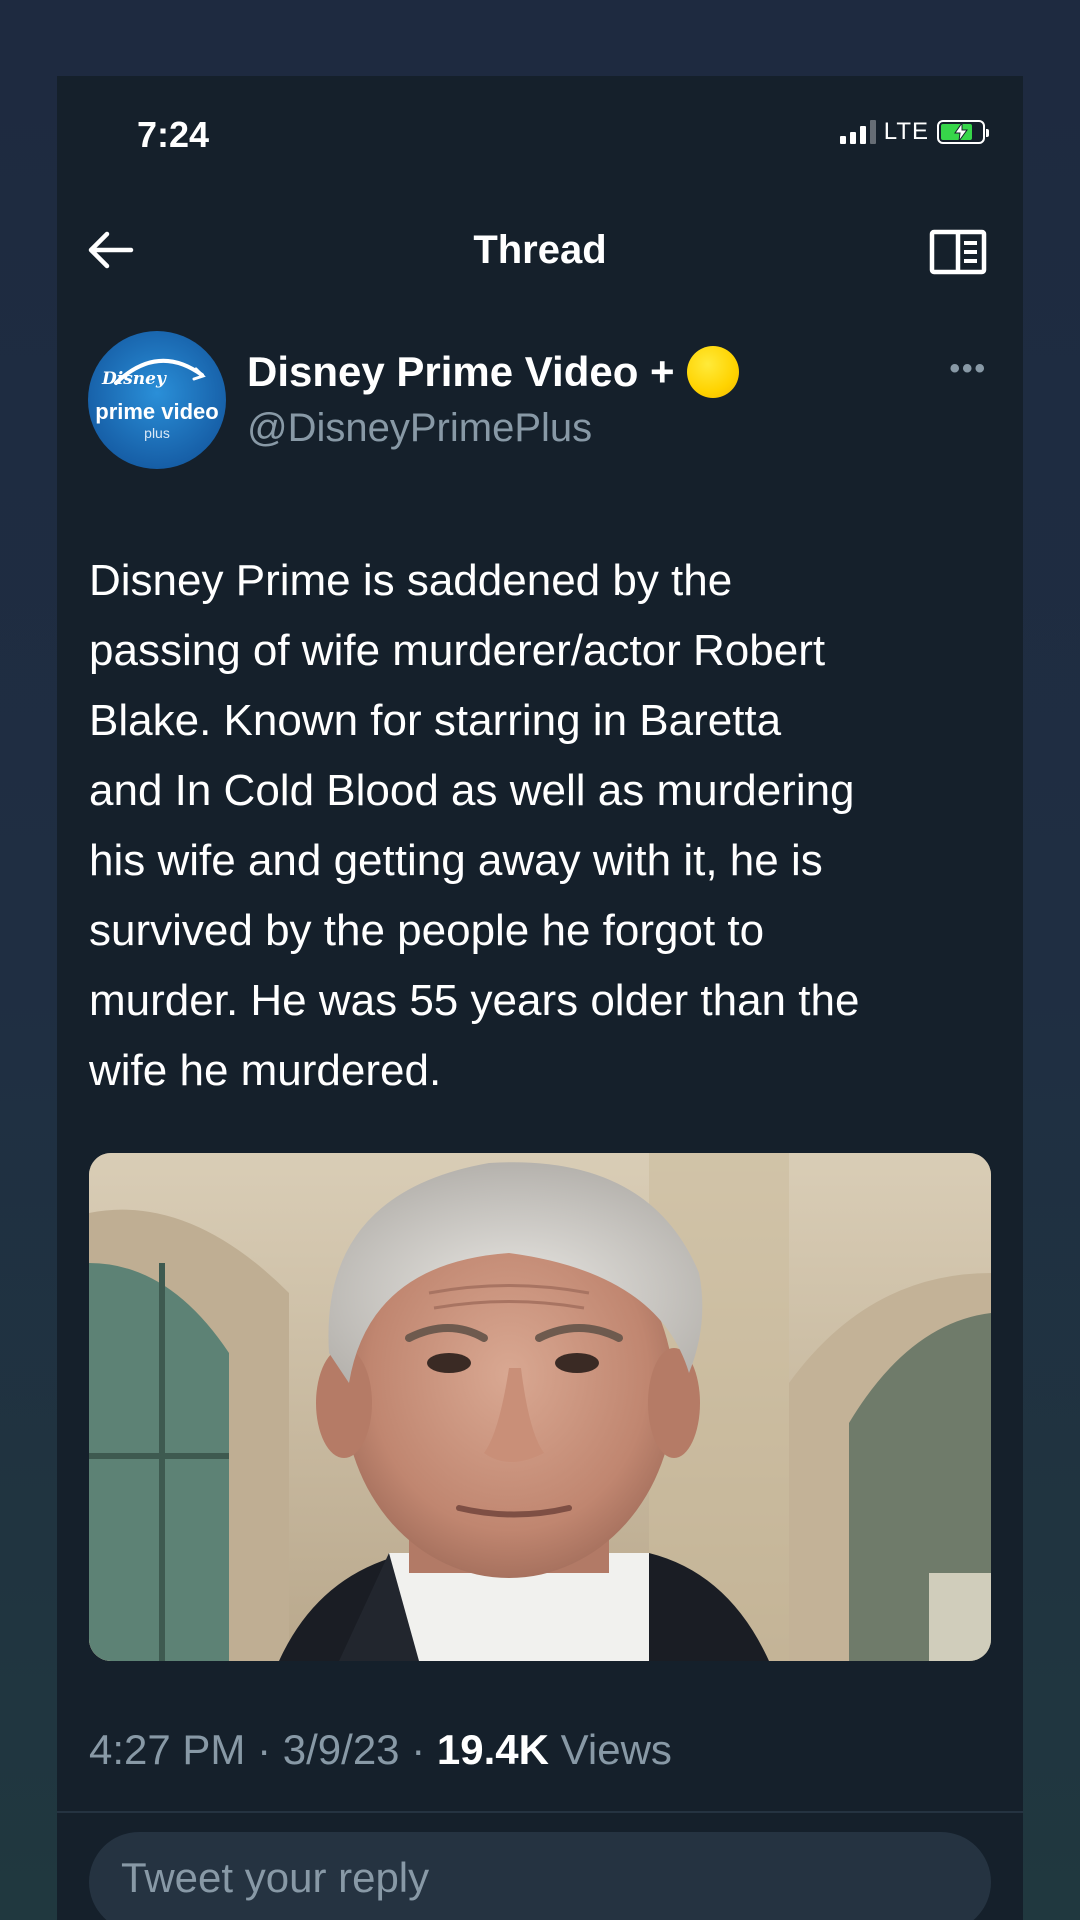 This screenshot has width=1080, height=1920. I want to click on tweet-meta: 4:27 PM · 3/9/23 · 19.4K Views, so click(380, 1750).